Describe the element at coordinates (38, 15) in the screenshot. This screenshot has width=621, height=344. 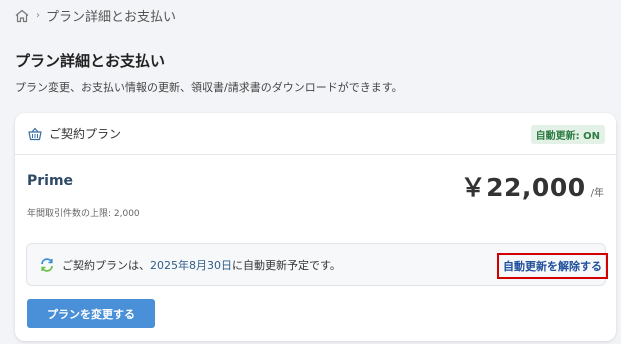
I see `chevron-right-icon: ›` at that location.